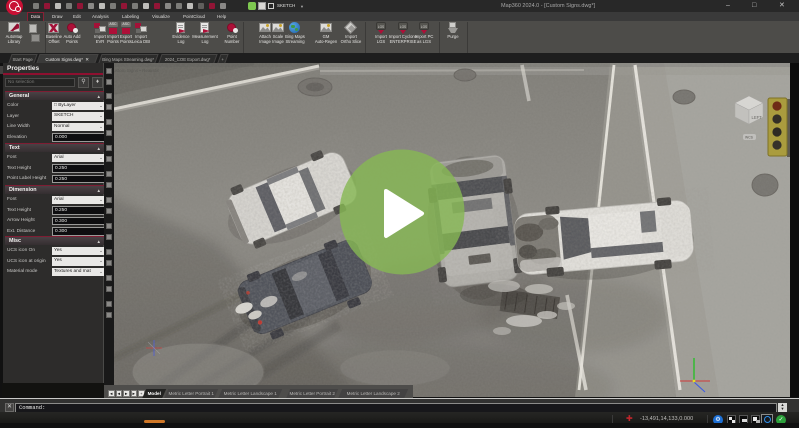 The height and width of the screenshot is (428, 799). What do you see at coordinates (135, 70) in the screenshot?
I see `svg-text: Custom Signs • Realistic` at bounding box center [135, 70].